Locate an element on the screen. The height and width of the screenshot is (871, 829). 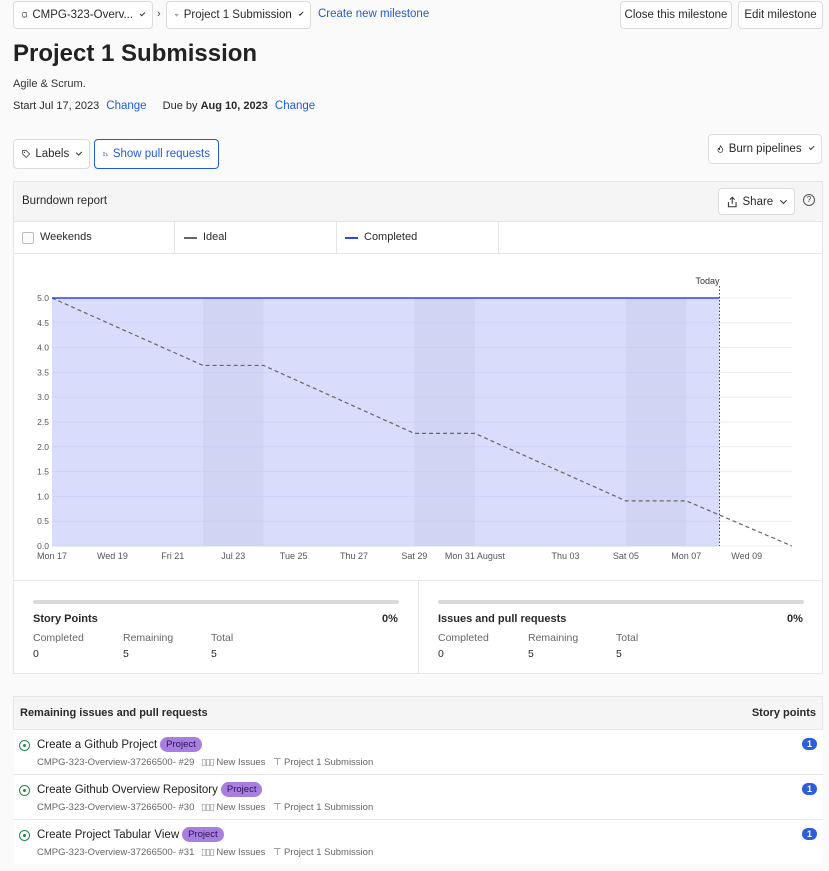
labels-button: Labels is located at coordinates (51, 154).